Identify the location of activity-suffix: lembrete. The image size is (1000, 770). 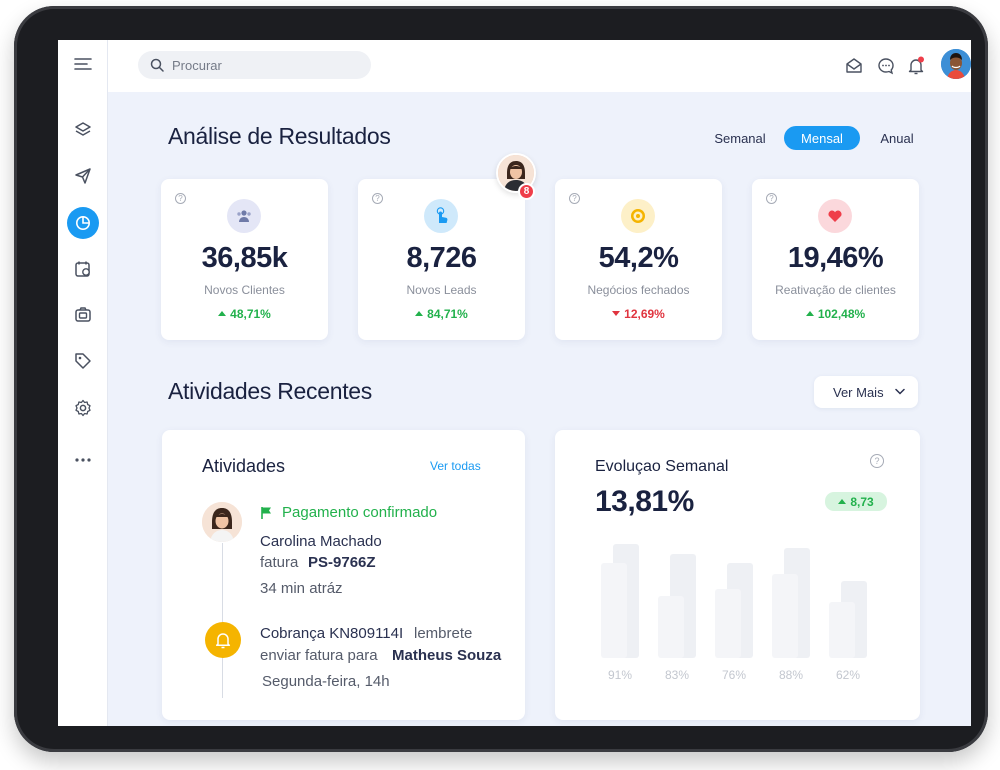
(443, 633).